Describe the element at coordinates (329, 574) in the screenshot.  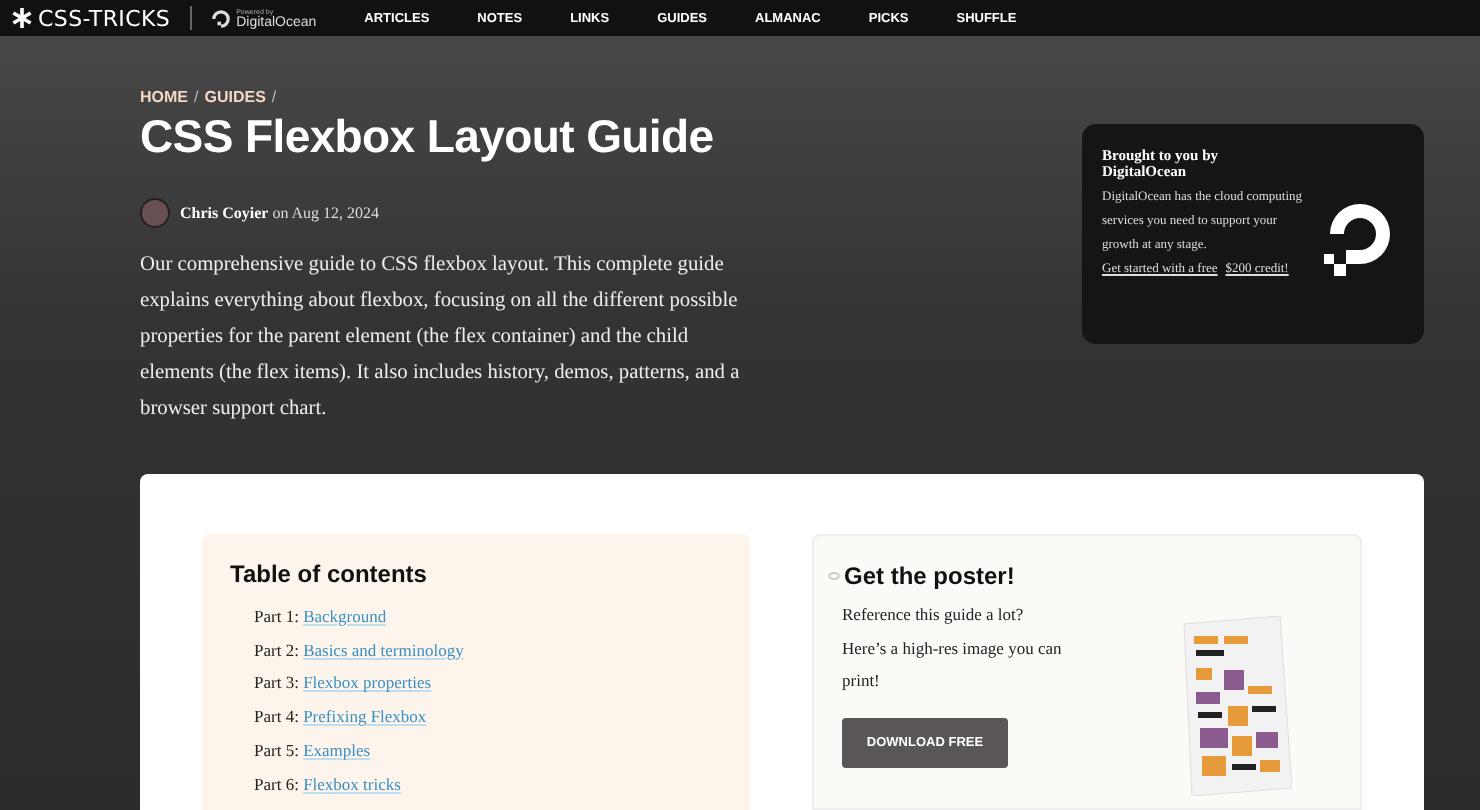
I see `toc-title: Table of contents` at that location.